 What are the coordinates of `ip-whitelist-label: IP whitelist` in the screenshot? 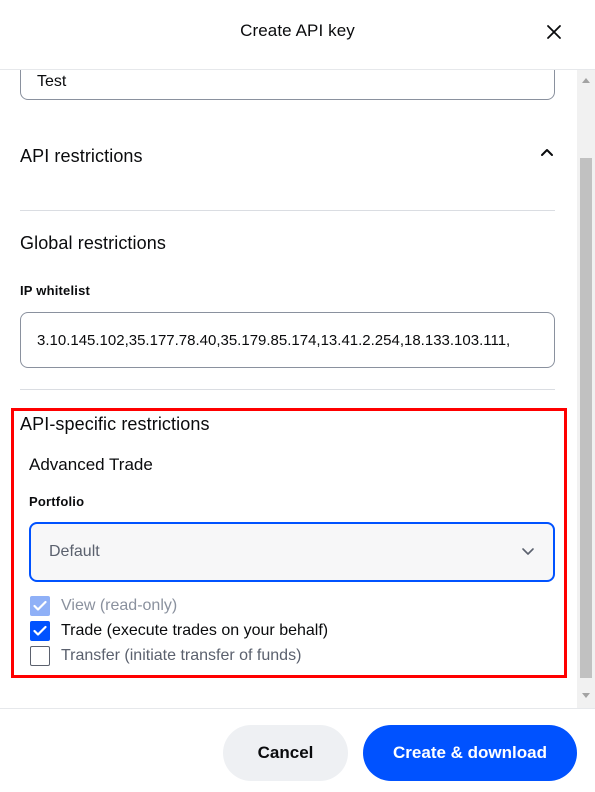 It's located at (55, 290).